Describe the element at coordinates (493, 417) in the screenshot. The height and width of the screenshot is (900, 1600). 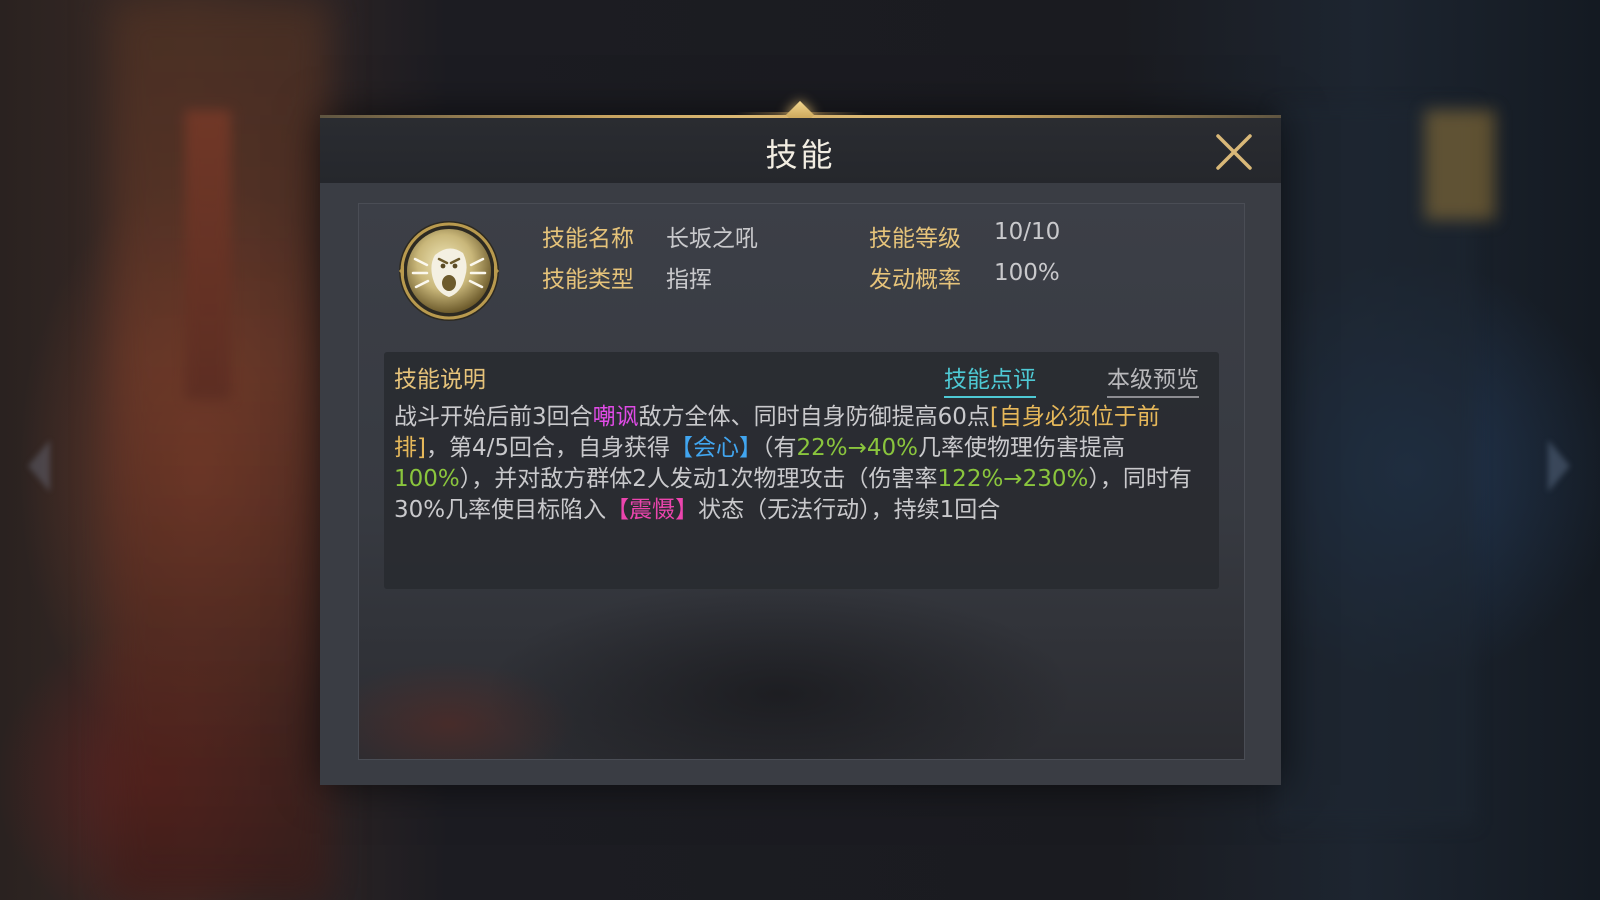
I see `desc-text: 战斗开始后前3回合` at that location.